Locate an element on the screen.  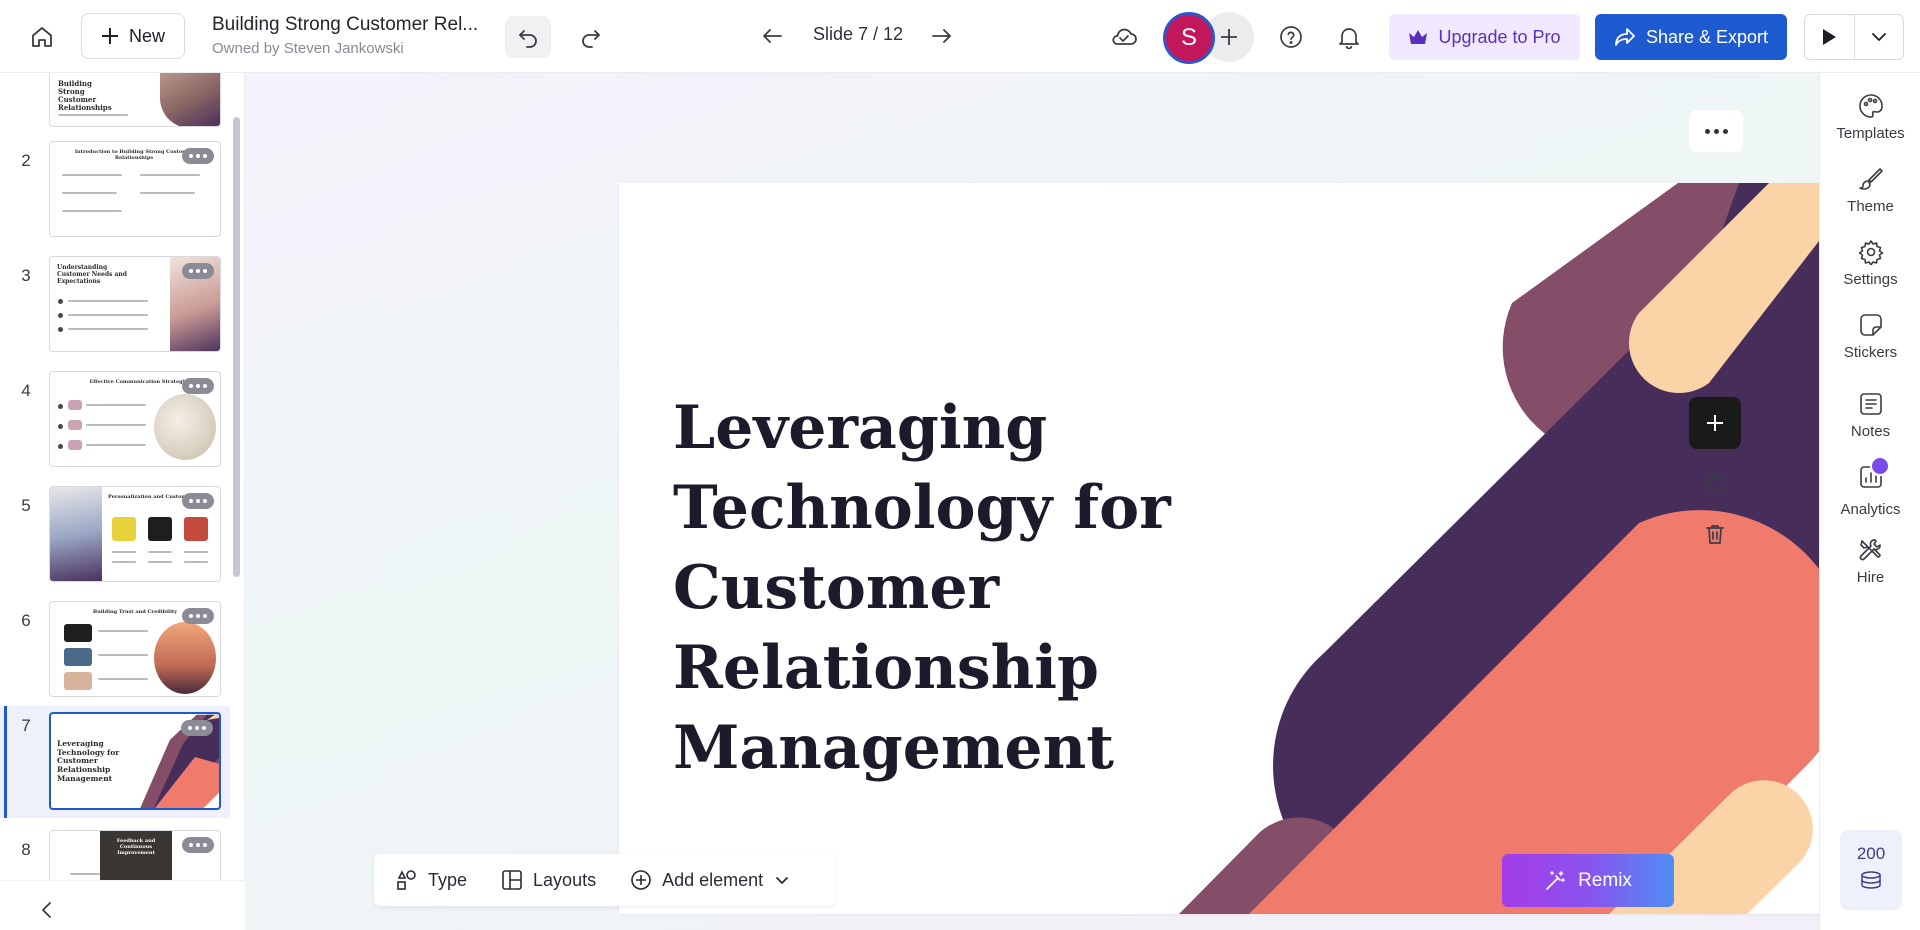
next-slide-button is located at coordinates (942, 36).